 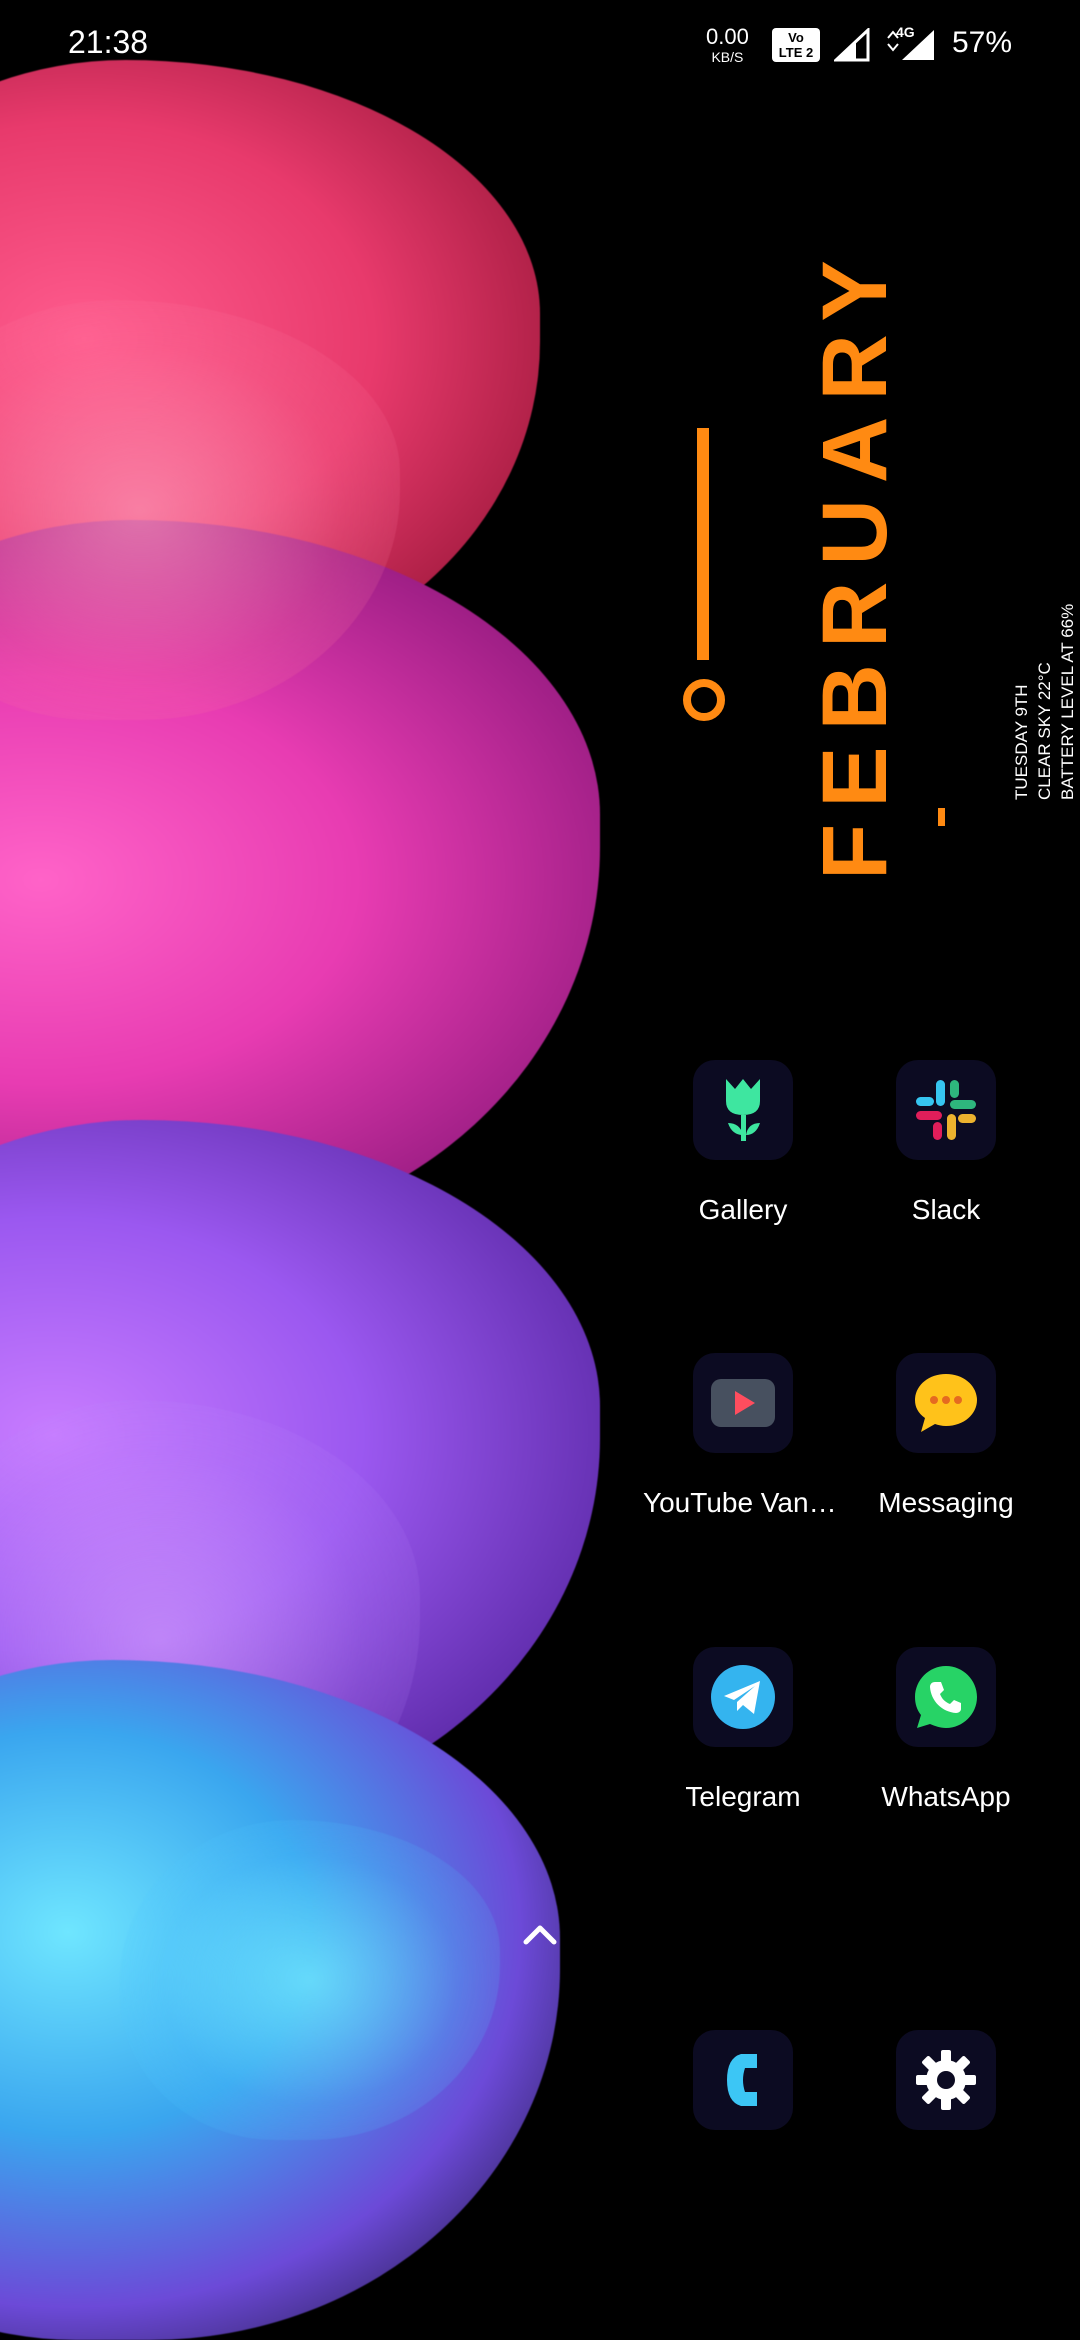 What do you see at coordinates (1044, 731) in the screenshot?
I see `info-weather: CLEAR SKY 22°C` at bounding box center [1044, 731].